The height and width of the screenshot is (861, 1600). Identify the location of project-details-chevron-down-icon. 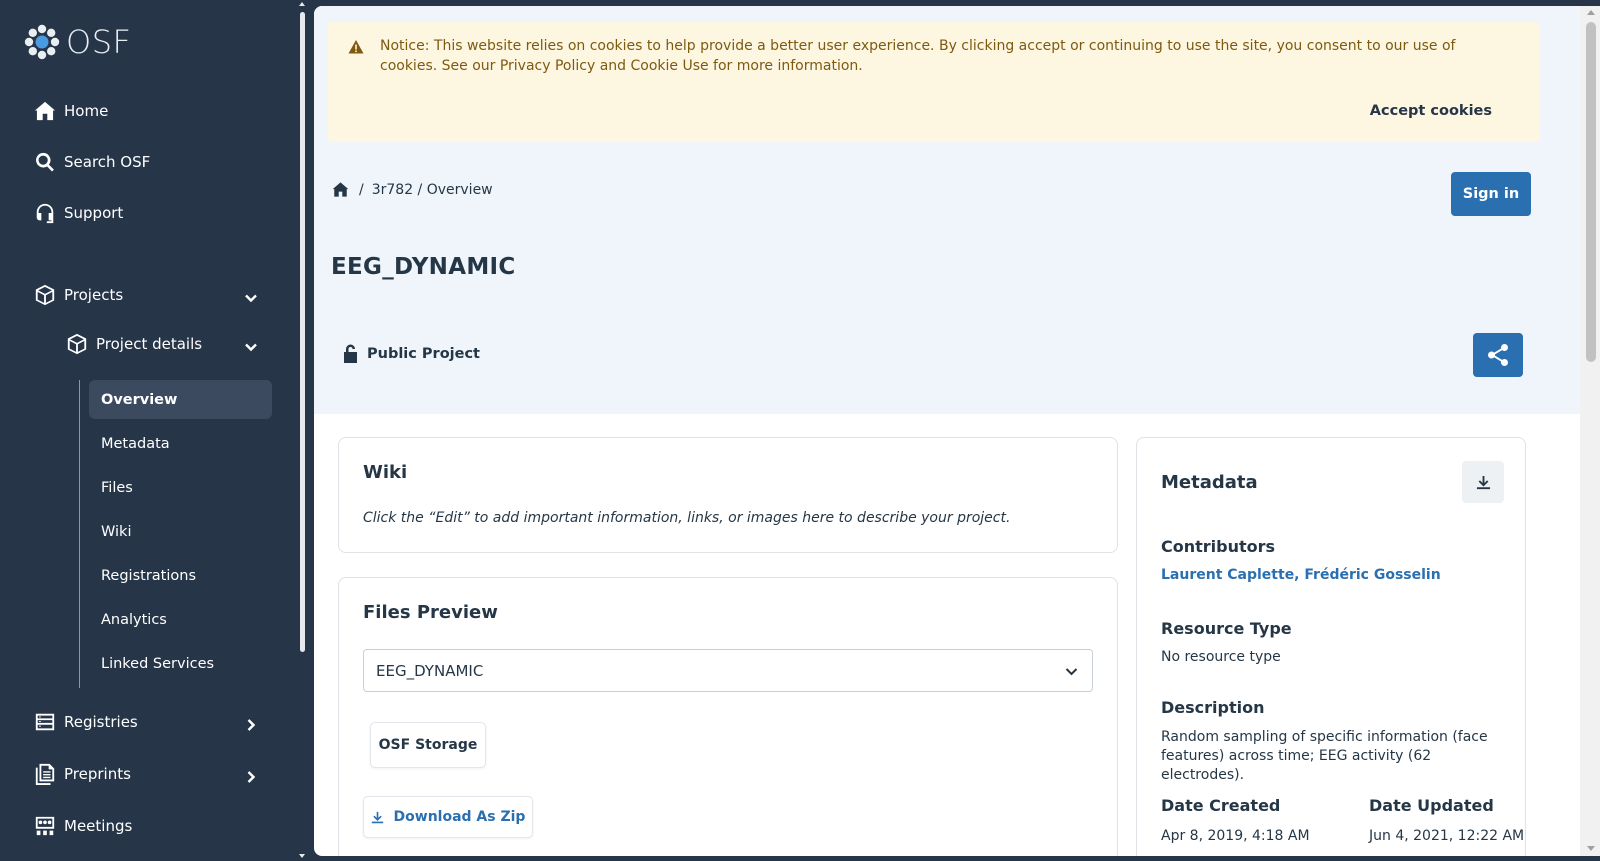
(251, 346).